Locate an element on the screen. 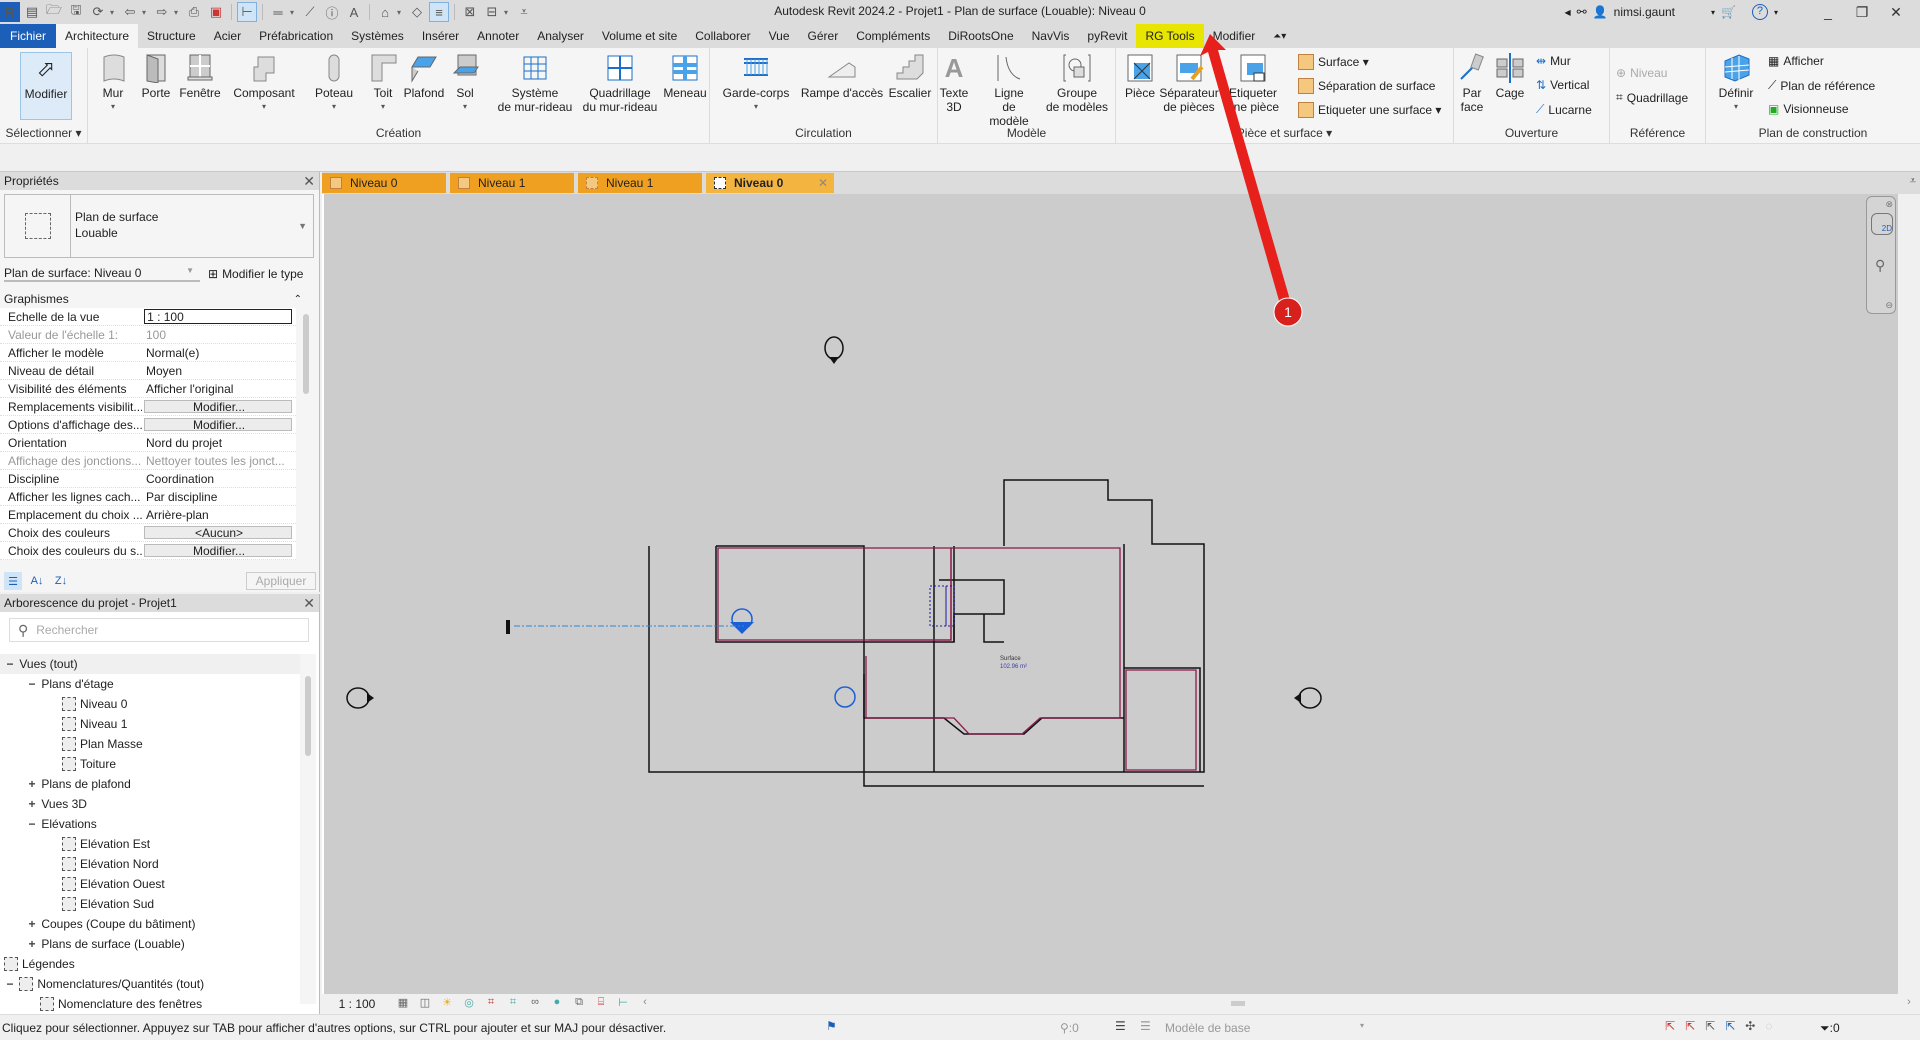 The image size is (1920, 1040). tab-rg-tools: RG Tools is located at coordinates (1170, 36).